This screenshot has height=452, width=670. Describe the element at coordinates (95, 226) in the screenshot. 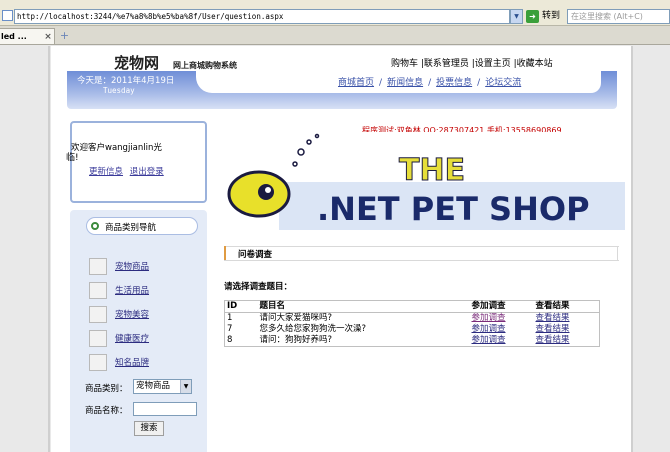

I see `bullet-icon` at that location.